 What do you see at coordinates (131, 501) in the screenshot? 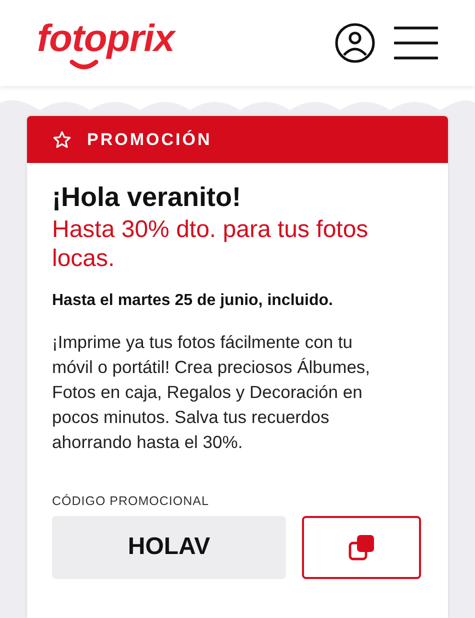
I see `code-label: CÓDIGO PROMOCIONAL` at bounding box center [131, 501].